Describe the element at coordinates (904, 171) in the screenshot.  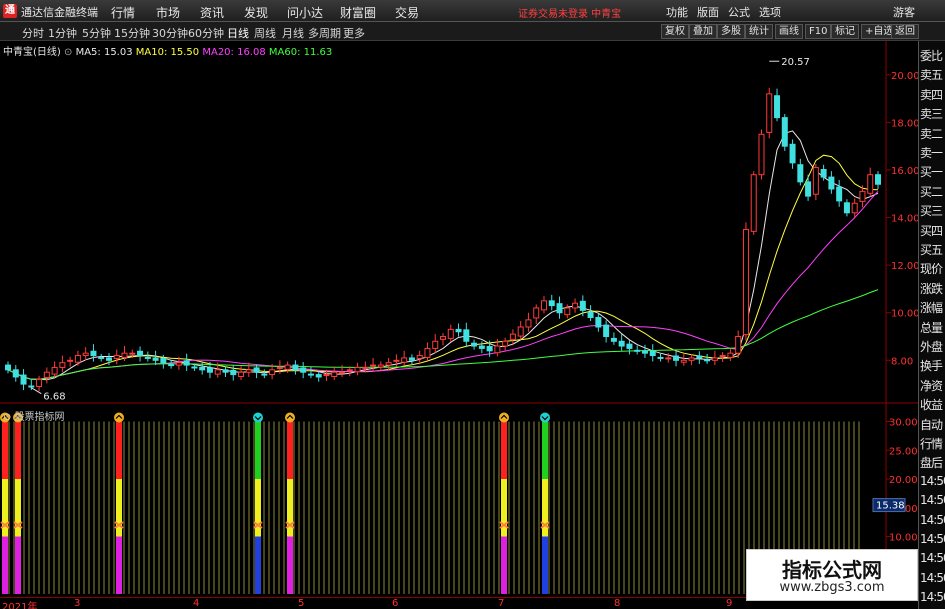
I see `price-label: 16.00` at that location.